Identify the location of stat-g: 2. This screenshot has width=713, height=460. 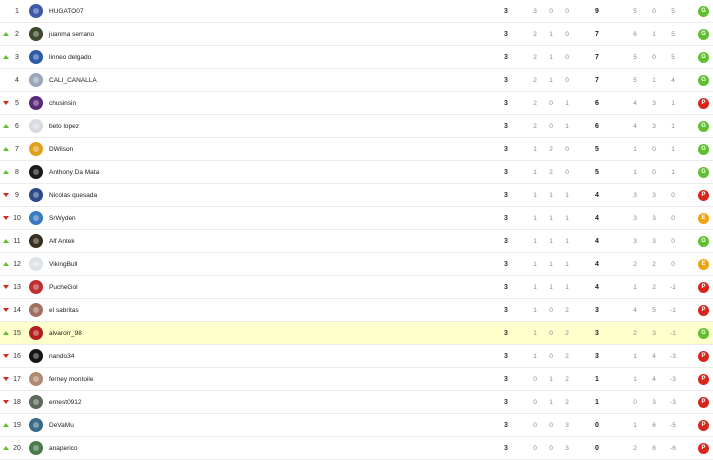
(535, 34).